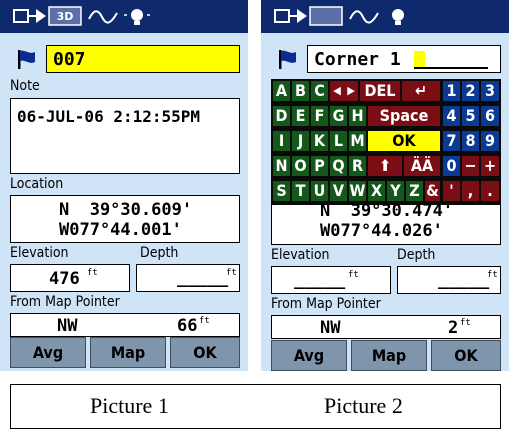  I want to click on note-value: 06-JUL-06 2:12:55PM, so click(109, 116).